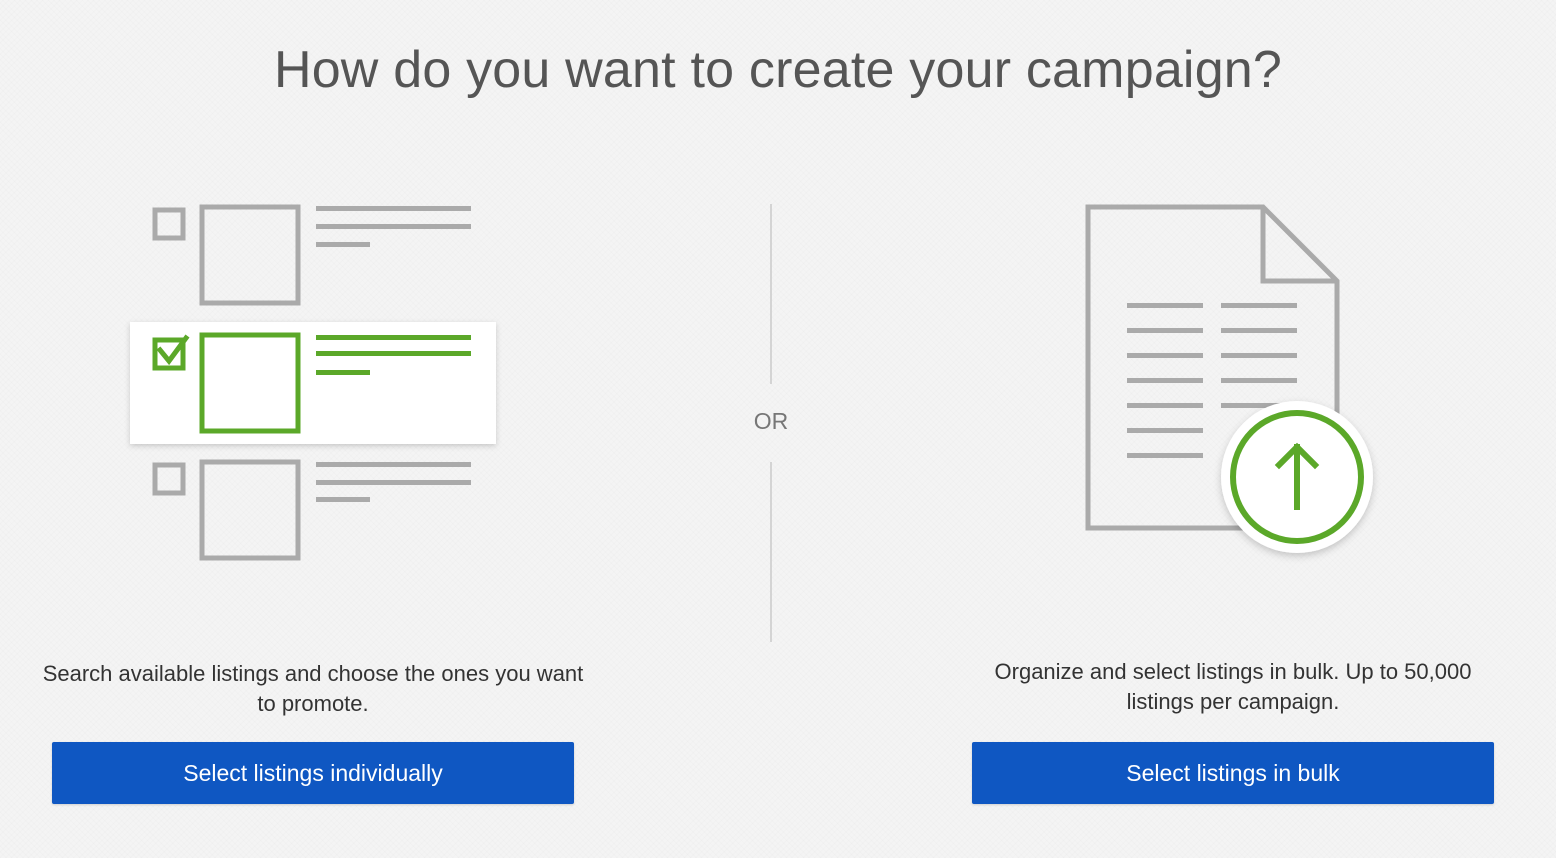  Describe the element at coordinates (1235, 385) in the screenshot. I see `document-upload-icon` at that location.